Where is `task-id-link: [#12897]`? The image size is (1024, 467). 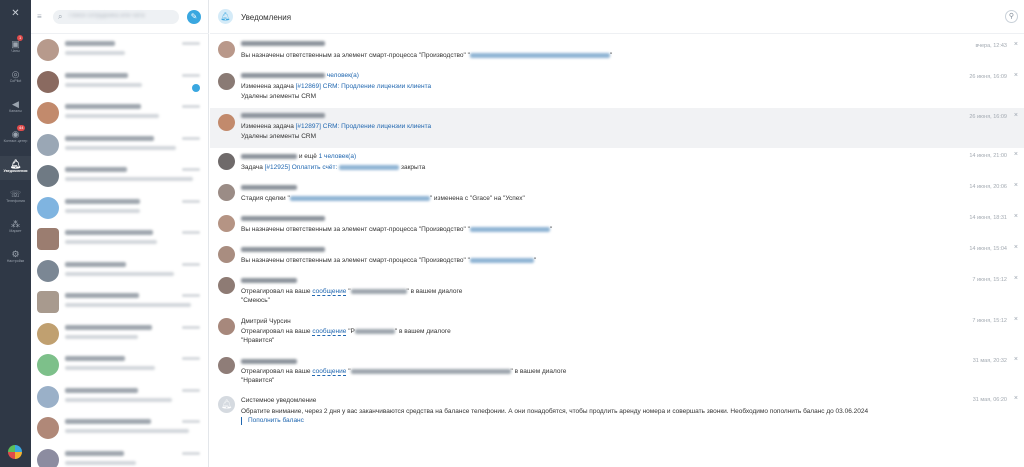
task-id-link: [#12897] is located at coordinates (308, 126).